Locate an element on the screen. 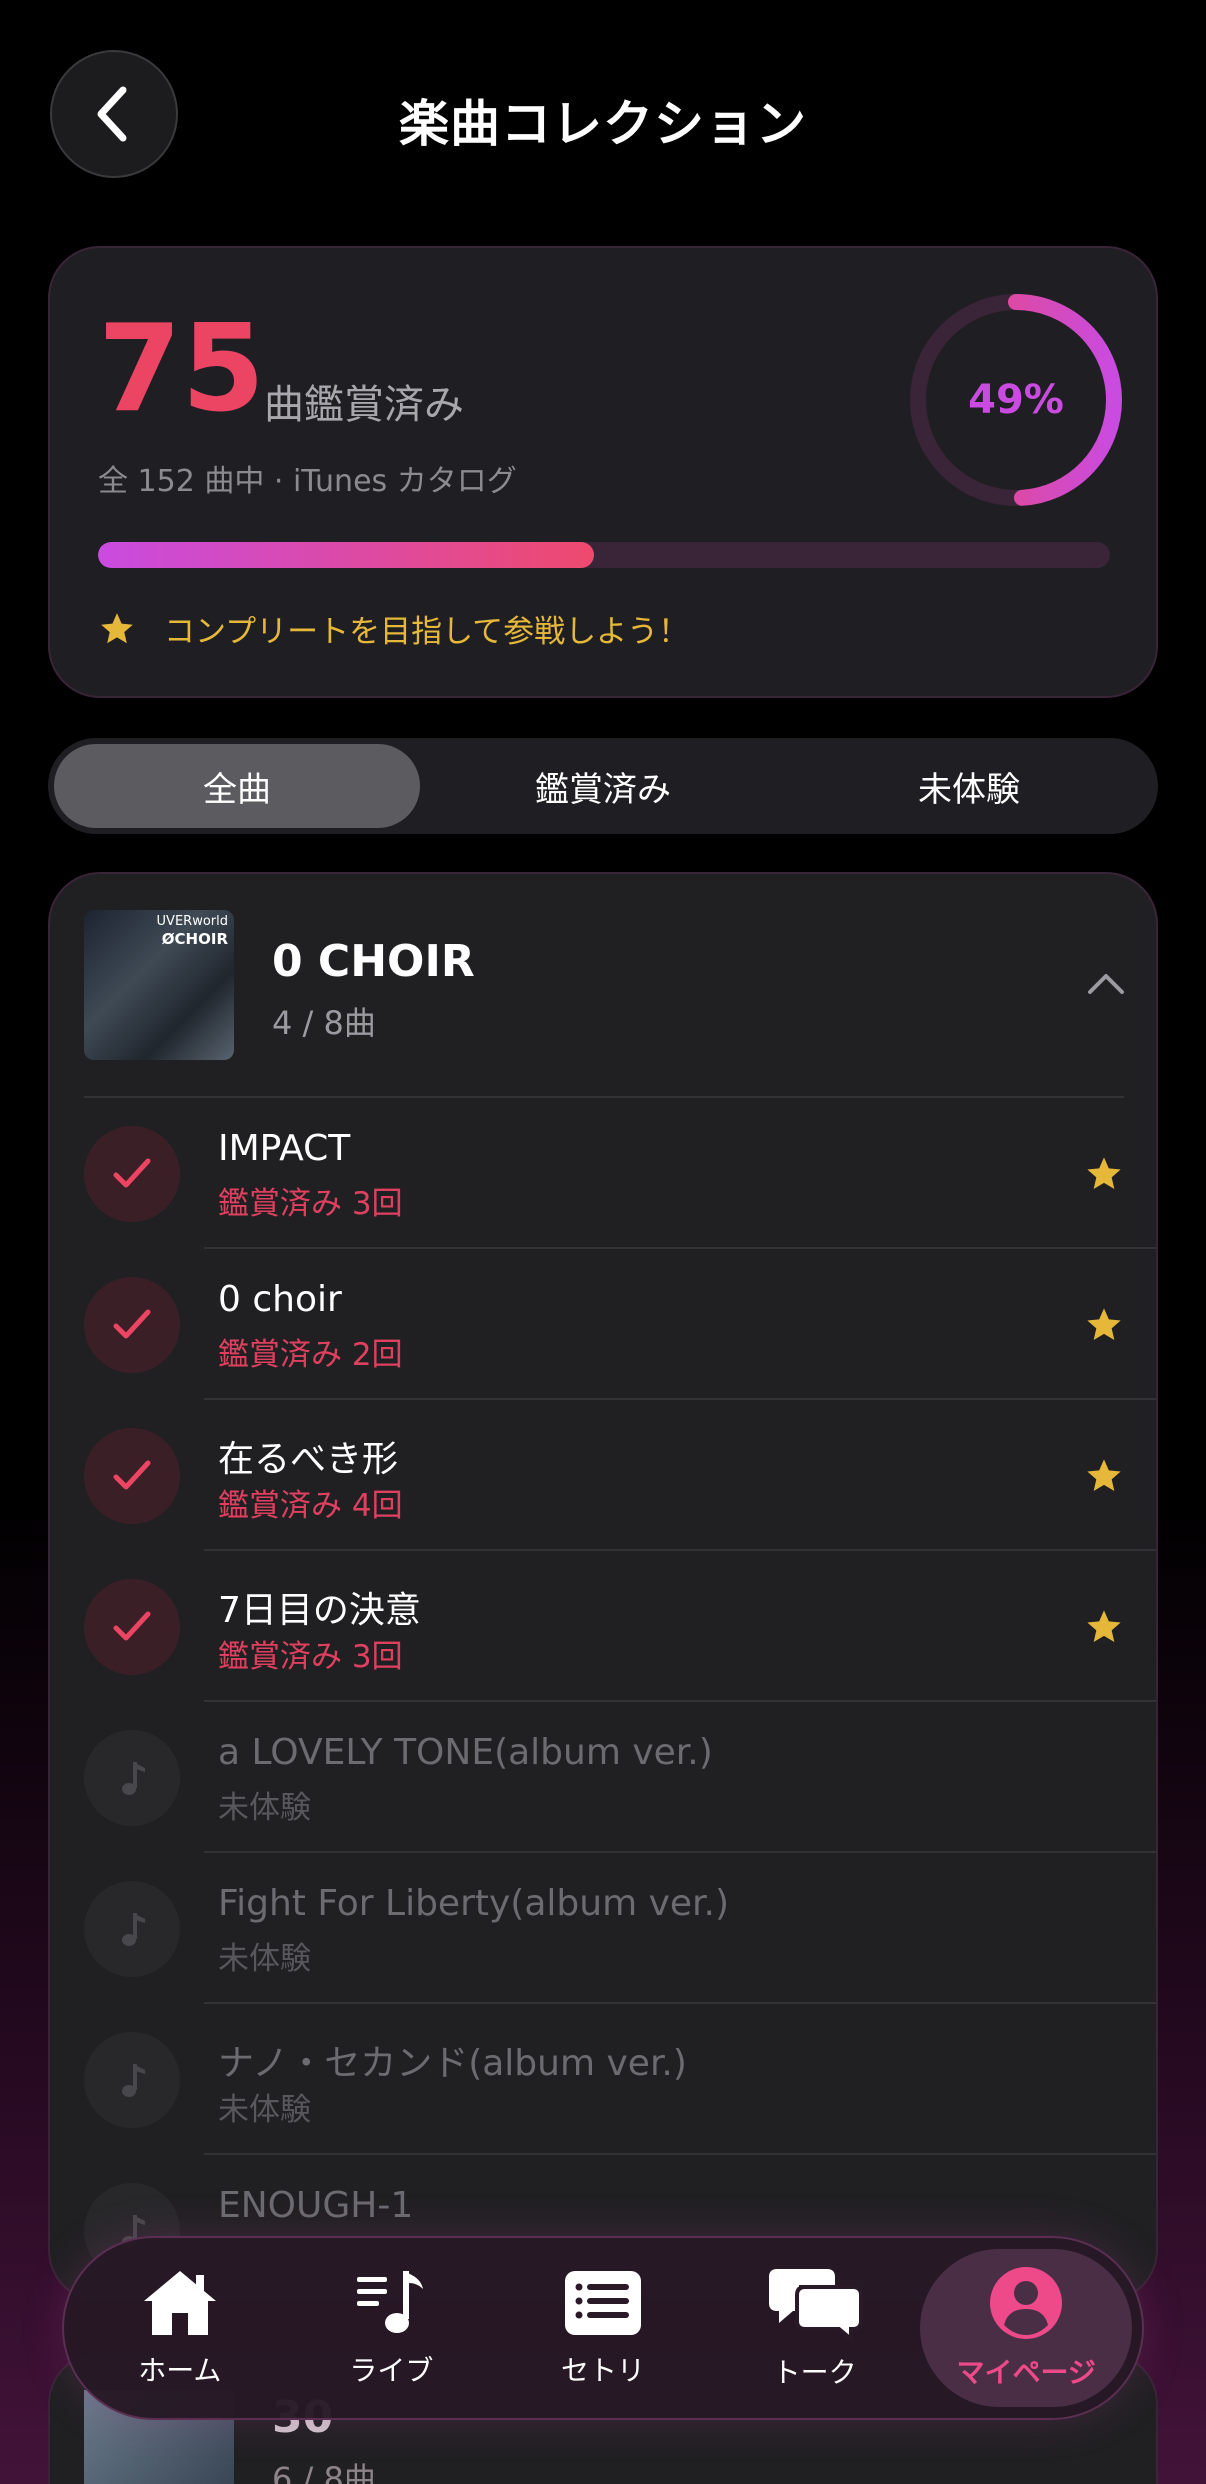 Image resolution: width=1206 pixels, height=2484 pixels. album-track-count: 4 / 8曲 is located at coordinates (324, 1023).